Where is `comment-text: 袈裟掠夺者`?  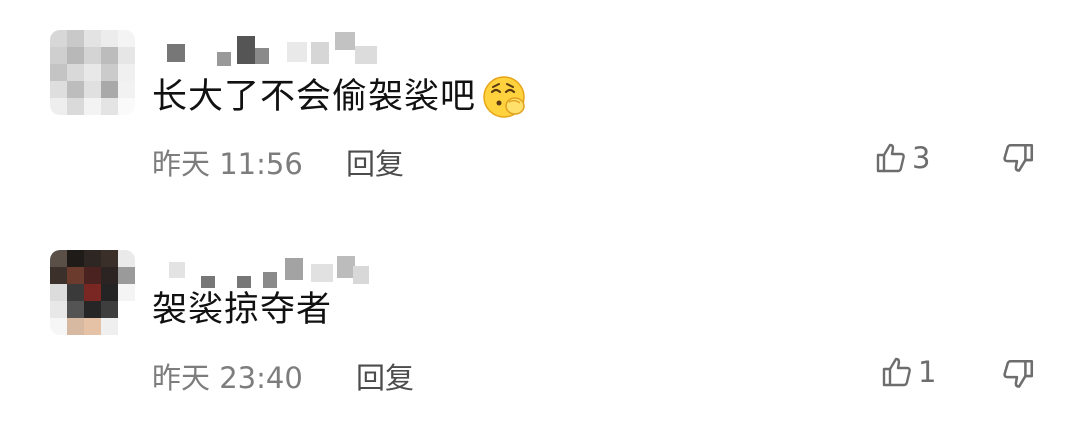
comment-text: 袈裟掠夺者 is located at coordinates (242, 310).